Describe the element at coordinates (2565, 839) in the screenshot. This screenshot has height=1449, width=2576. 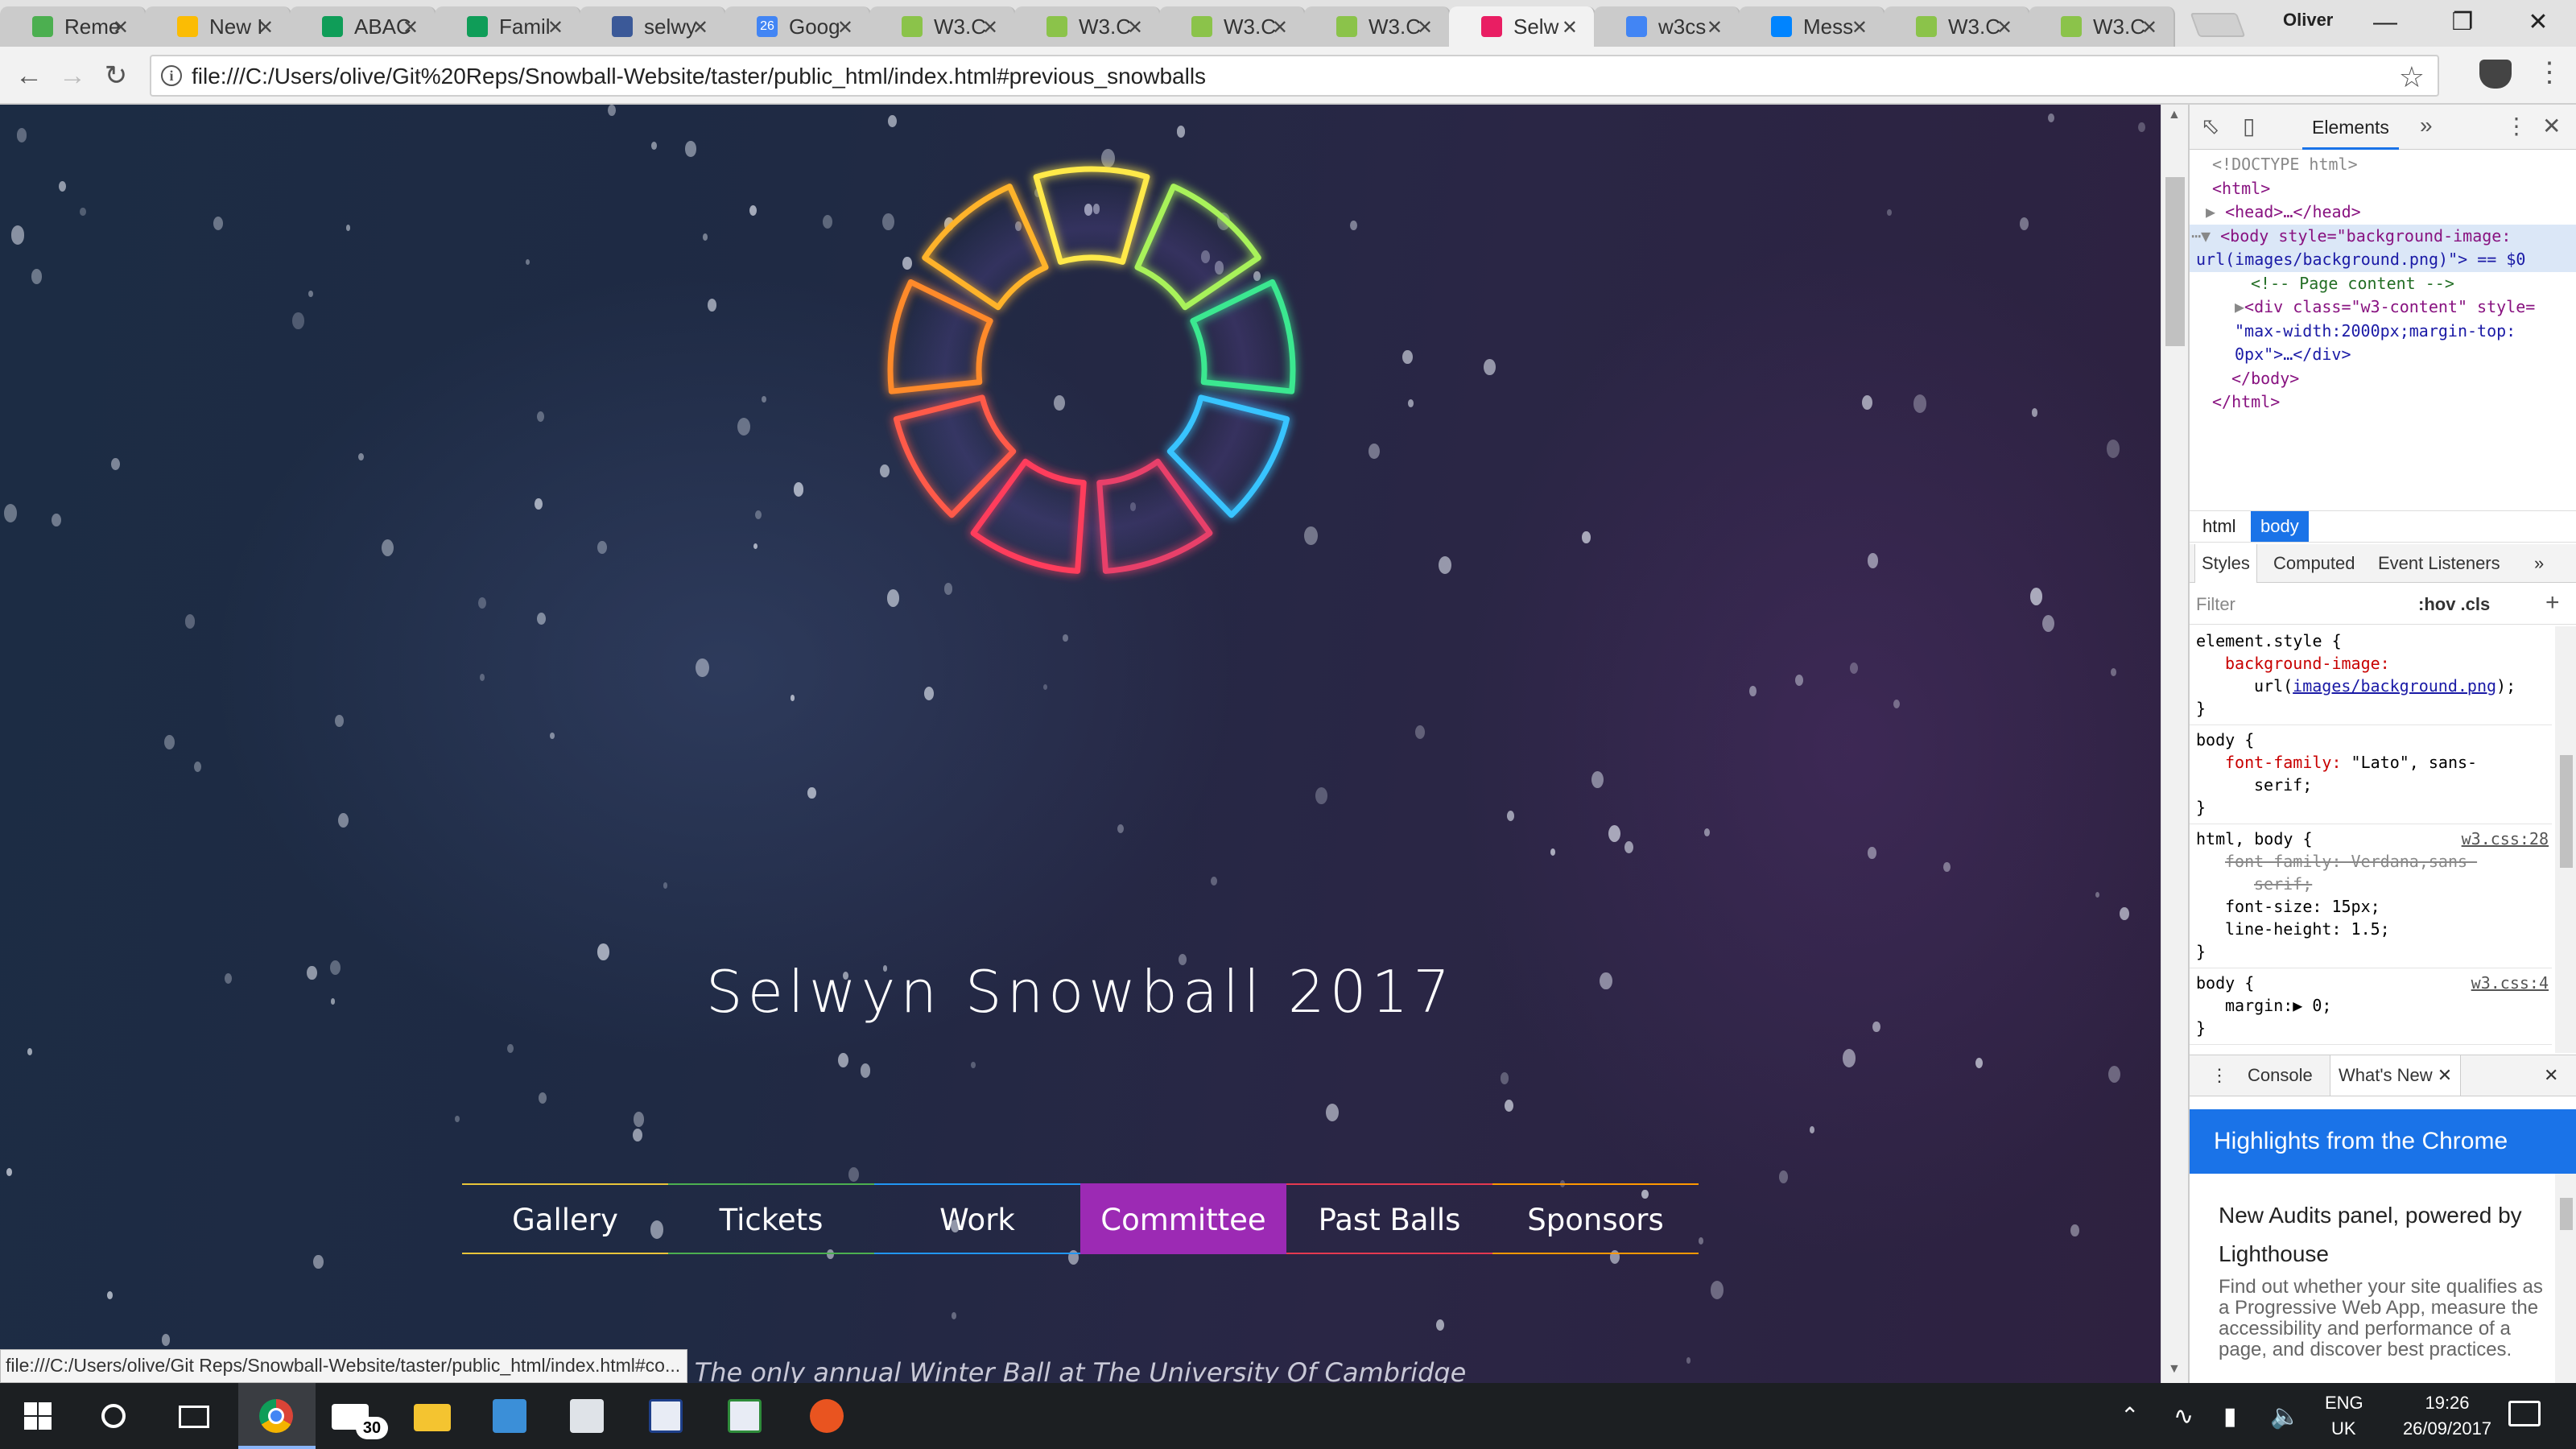
I see `styles-scrollbar` at that location.